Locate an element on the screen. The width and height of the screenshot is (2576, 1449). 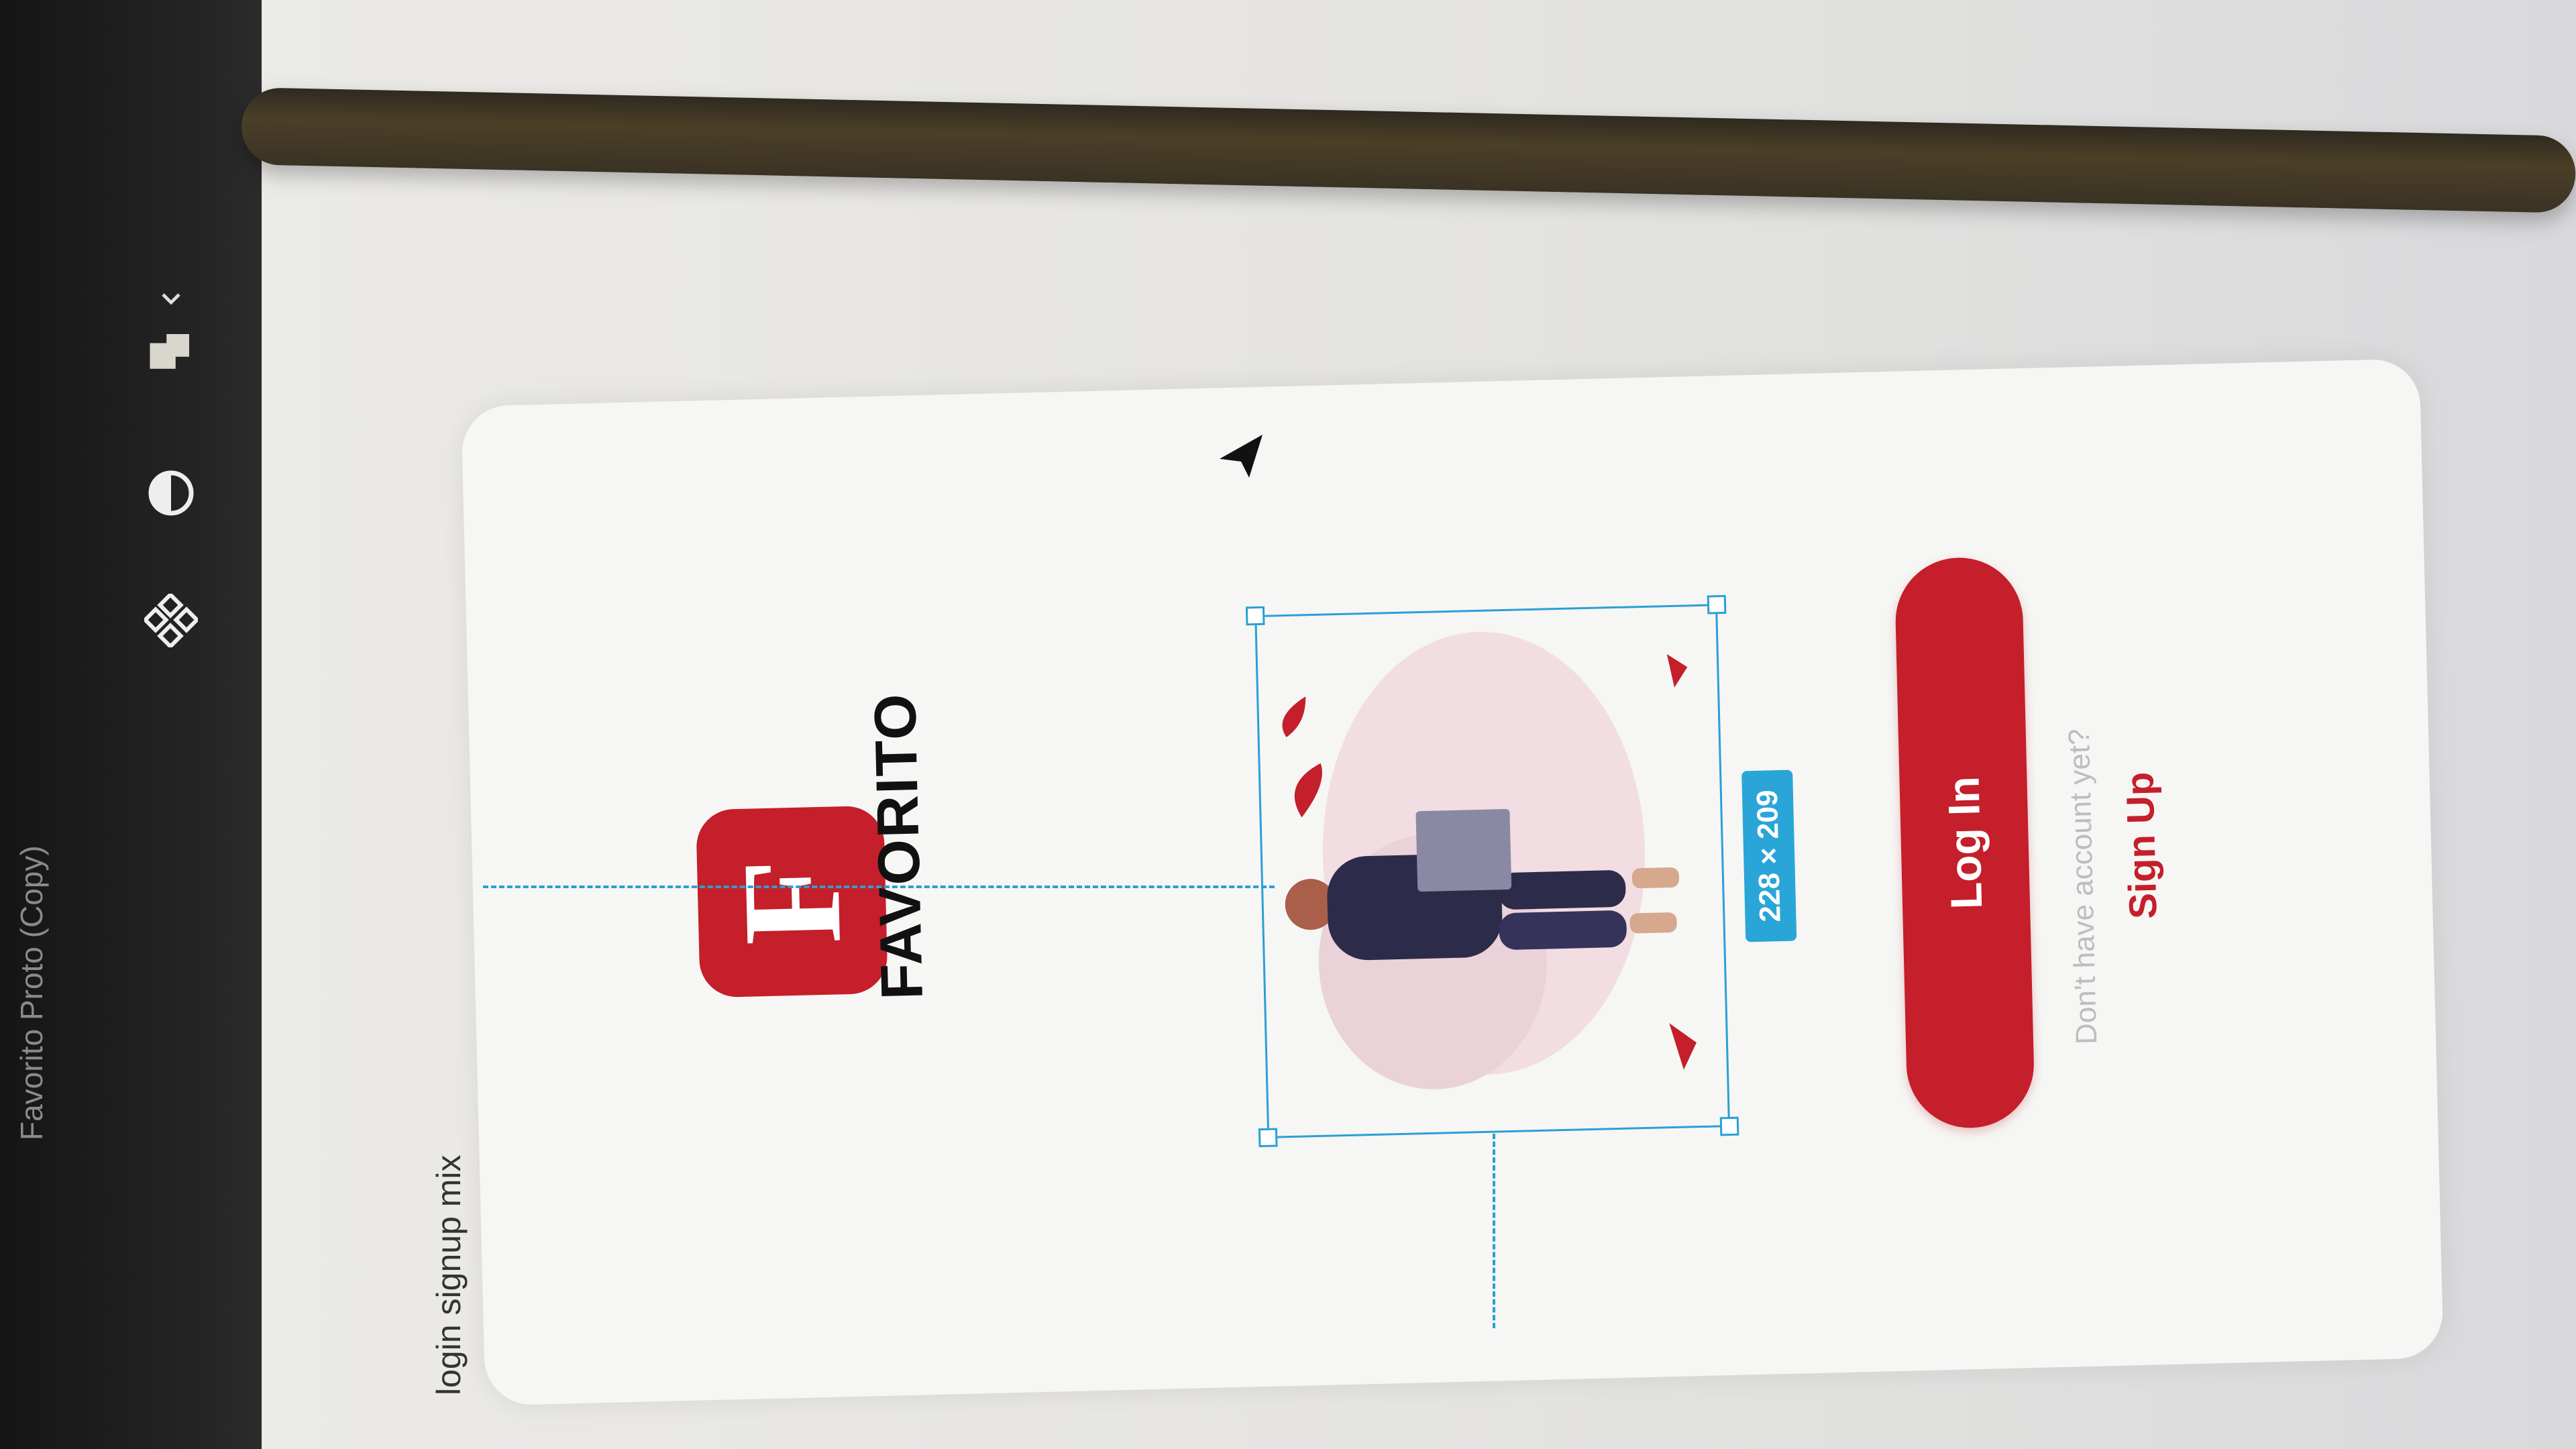
selection-size-badge: 228 × 209 is located at coordinates (1769, 856).